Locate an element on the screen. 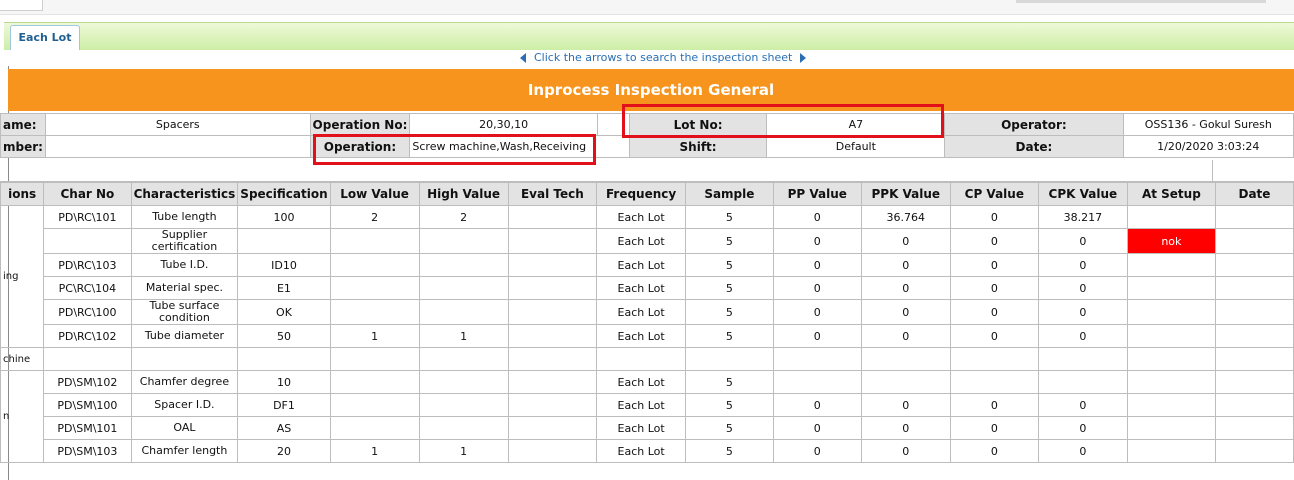 The image size is (1294, 480). table-row: PD\RC\103 Tube I.D. ID10 Each Lot 5 0 0 0 0 is located at coordinates (647, 265).